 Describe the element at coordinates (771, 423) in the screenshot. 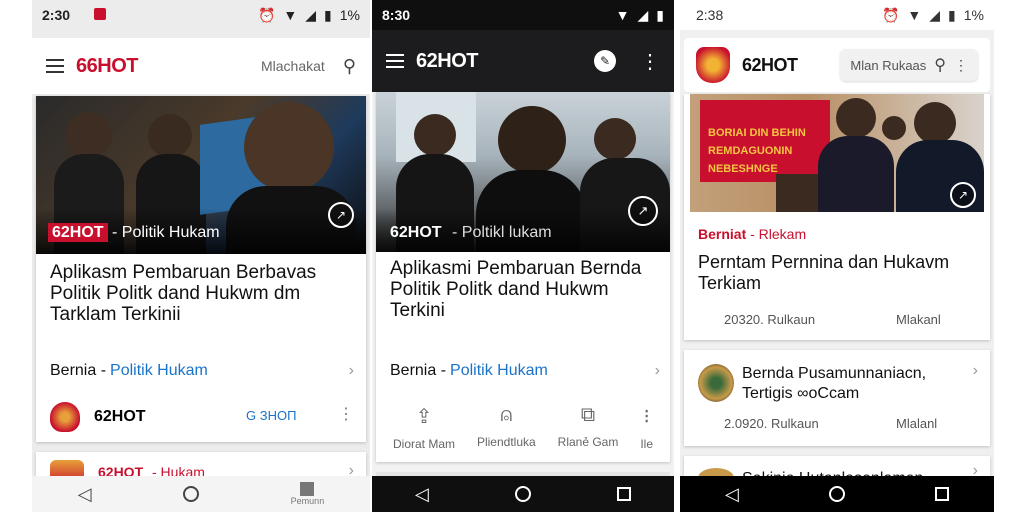

I see `article-date: 2.0920. Rulkaun` at that location.